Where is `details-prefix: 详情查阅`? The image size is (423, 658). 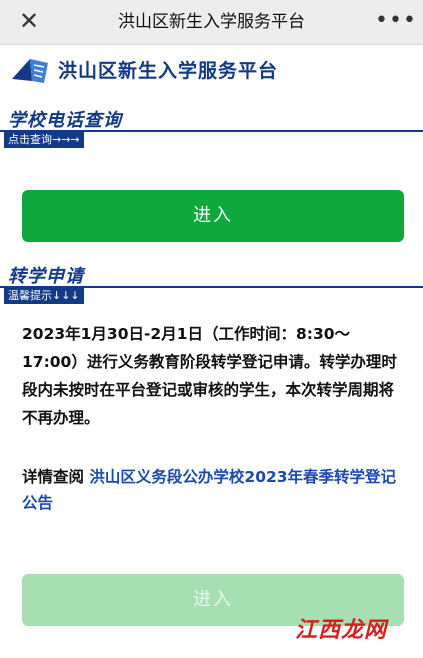 details-prefix: 详情查阅 is located at coordinates (56, 477).